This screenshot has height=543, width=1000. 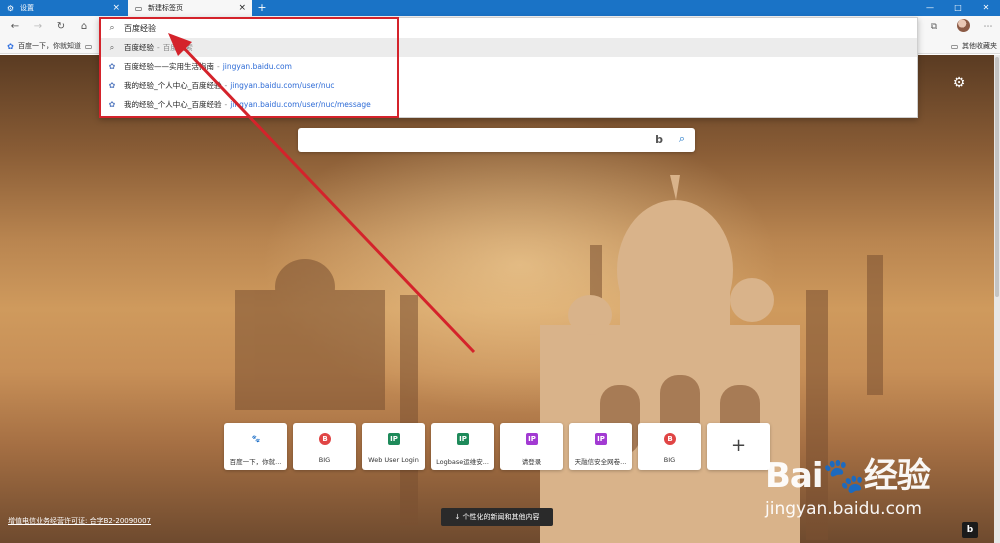 I want to click on add-quick-link-button: +, so click(x=738, y=446).